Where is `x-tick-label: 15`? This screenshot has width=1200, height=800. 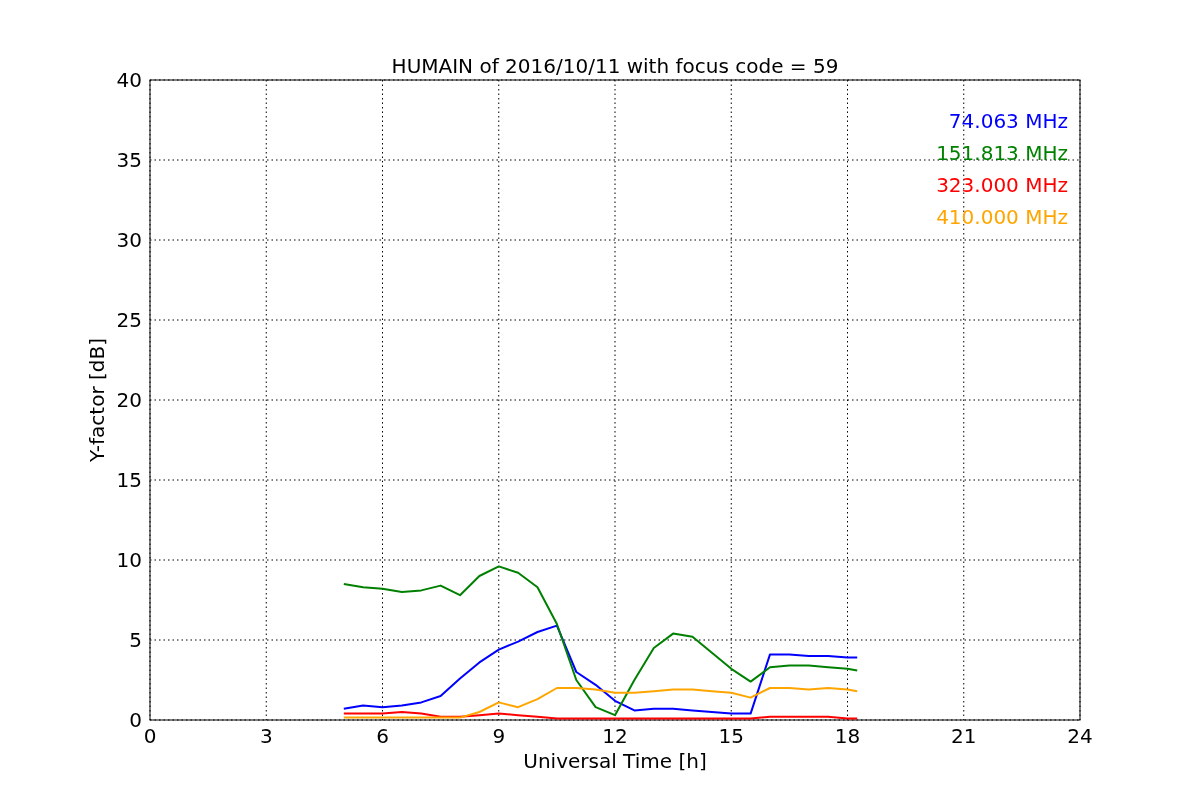 x-tick-label: 15 is located at coordinates (731, 736).